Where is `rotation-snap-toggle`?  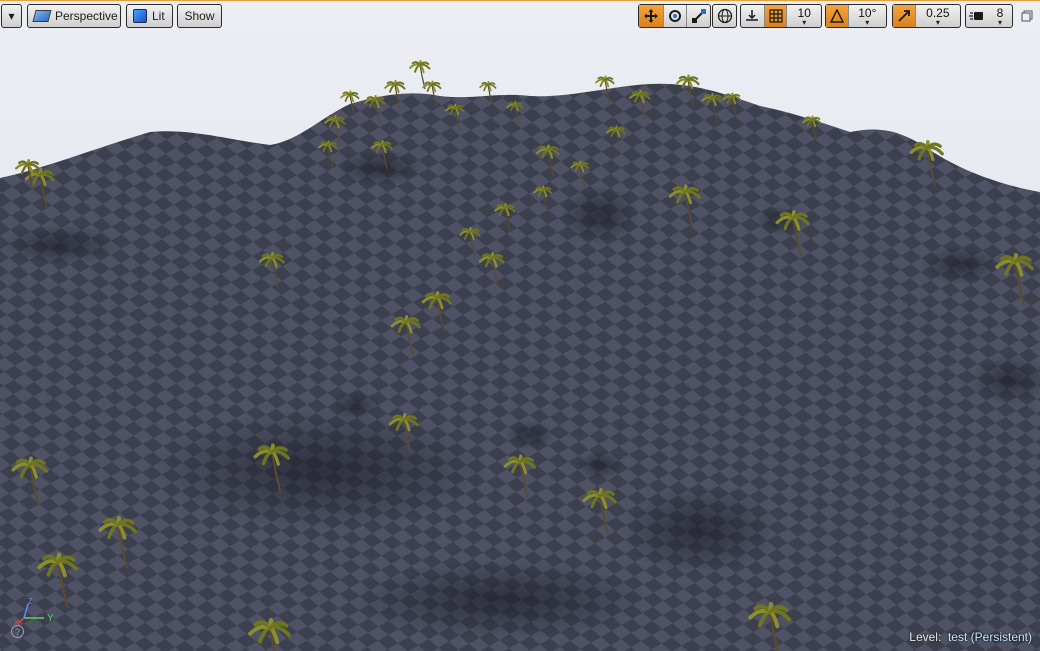 rotation-snap-toggle is located at coordinates (837, 16).